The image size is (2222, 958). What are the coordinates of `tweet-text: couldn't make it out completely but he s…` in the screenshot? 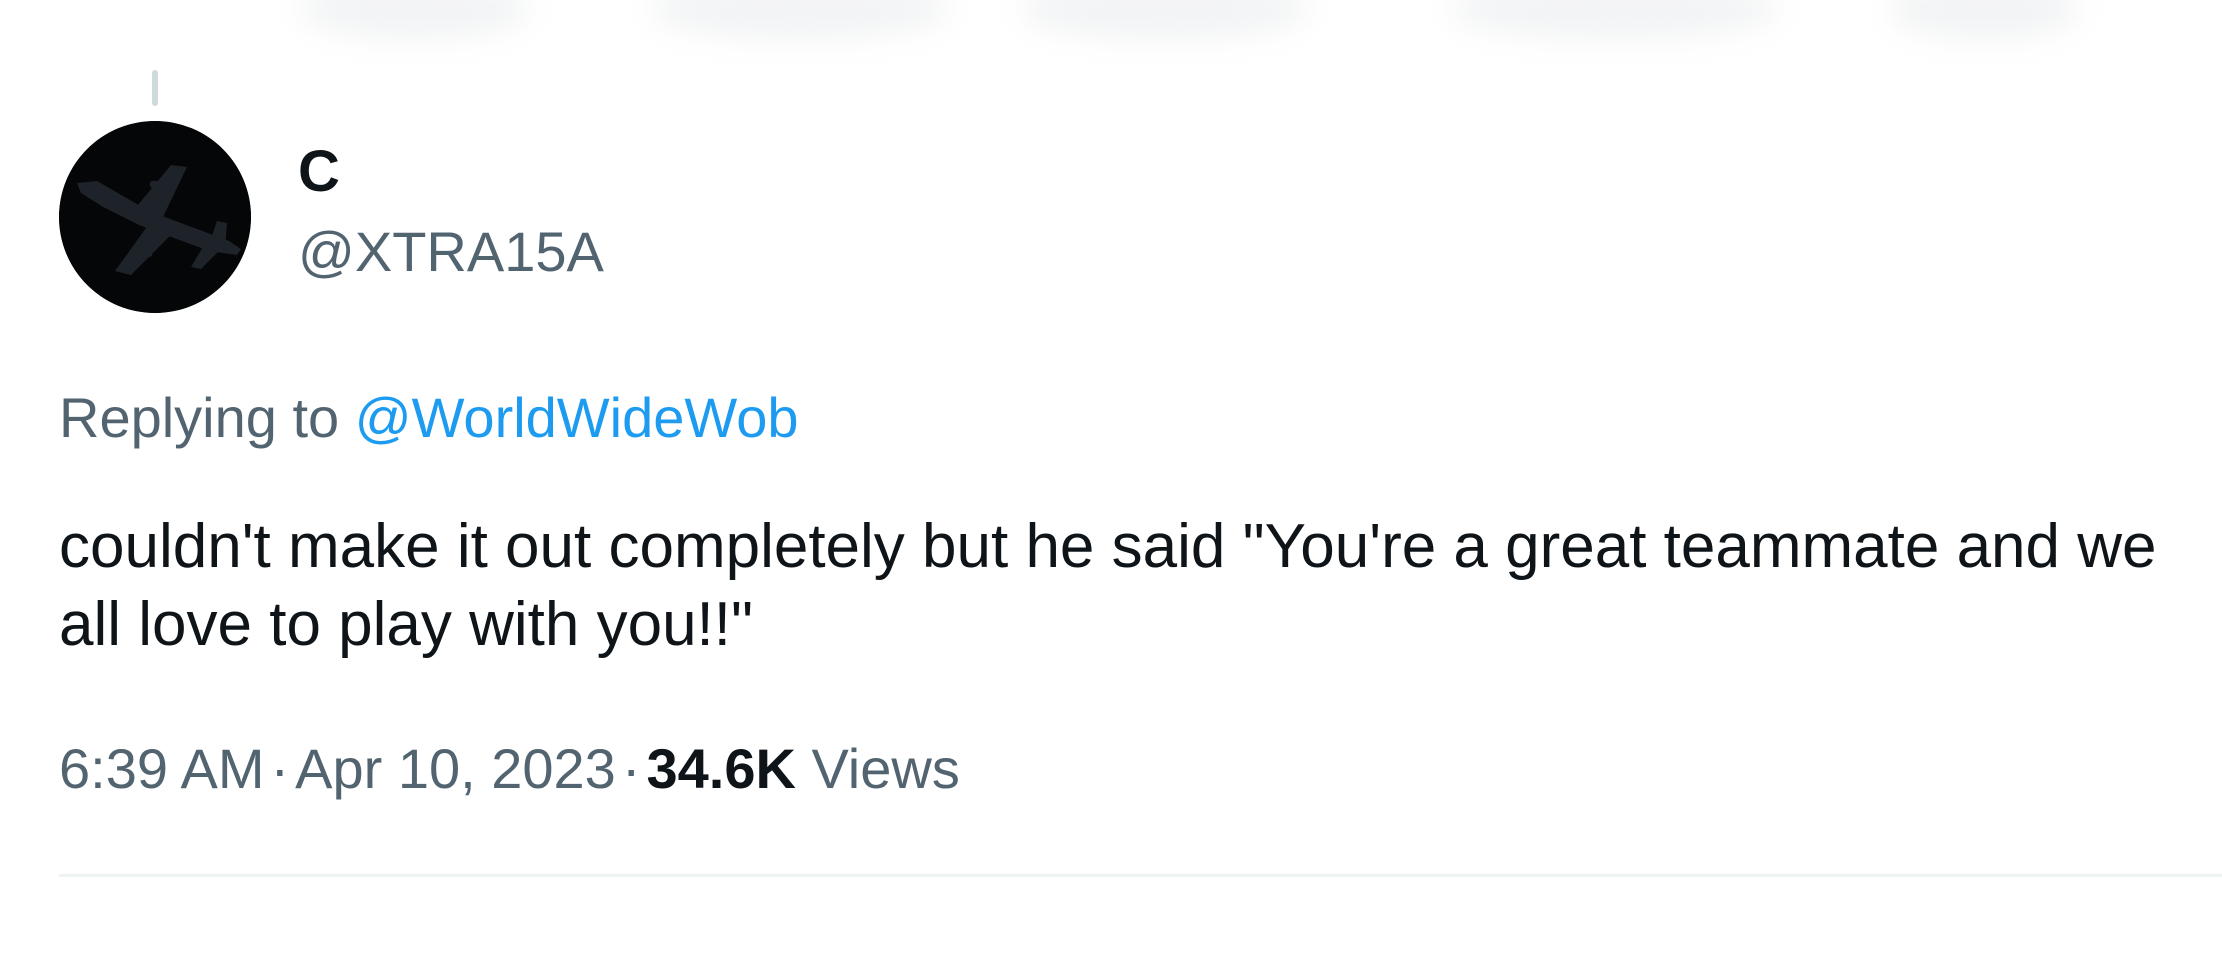 It's located at (1116, 585).